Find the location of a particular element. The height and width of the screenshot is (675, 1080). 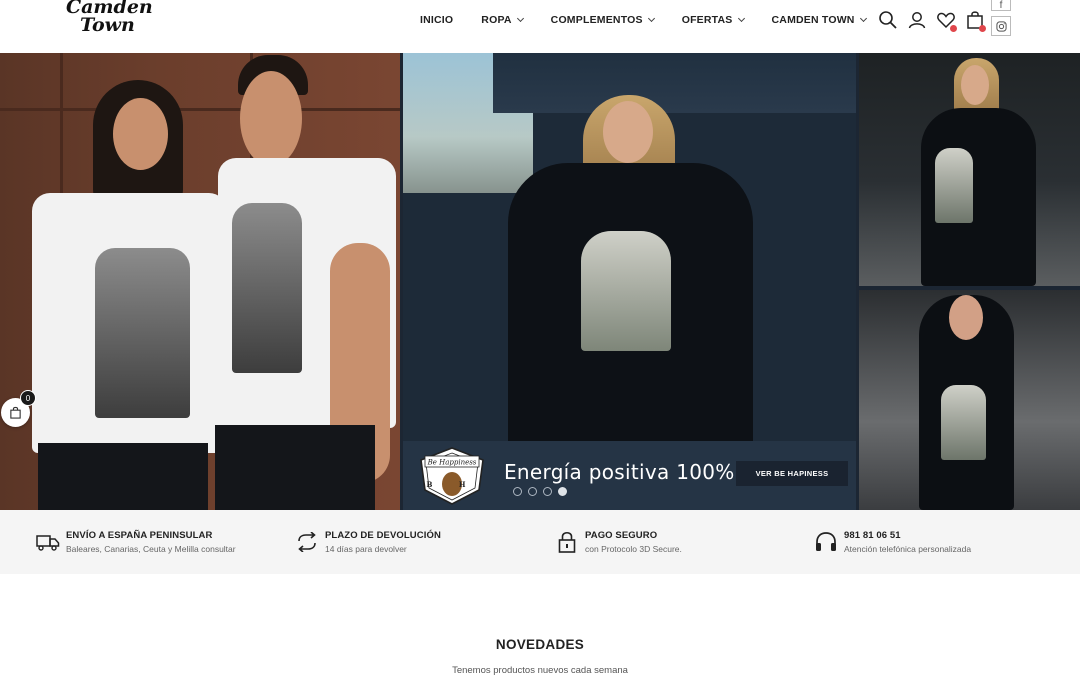

truck-icon is located at coordinates (48, 542).